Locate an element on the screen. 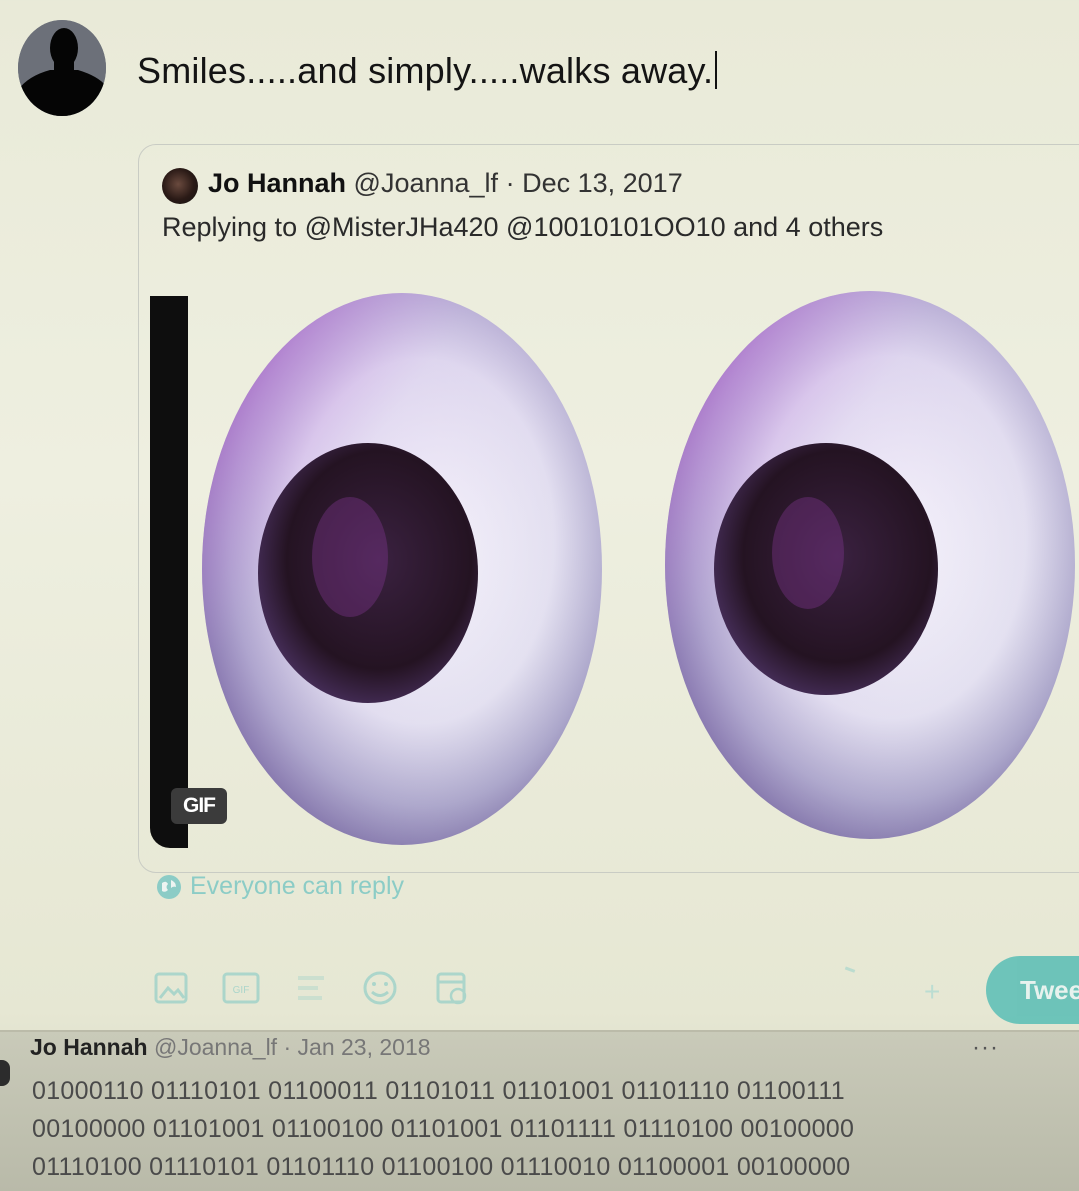  quoted-tweet-header: Jo Hannah @Joanna_lf · Dec 13, 2017 is located at coordinates (445, 183).